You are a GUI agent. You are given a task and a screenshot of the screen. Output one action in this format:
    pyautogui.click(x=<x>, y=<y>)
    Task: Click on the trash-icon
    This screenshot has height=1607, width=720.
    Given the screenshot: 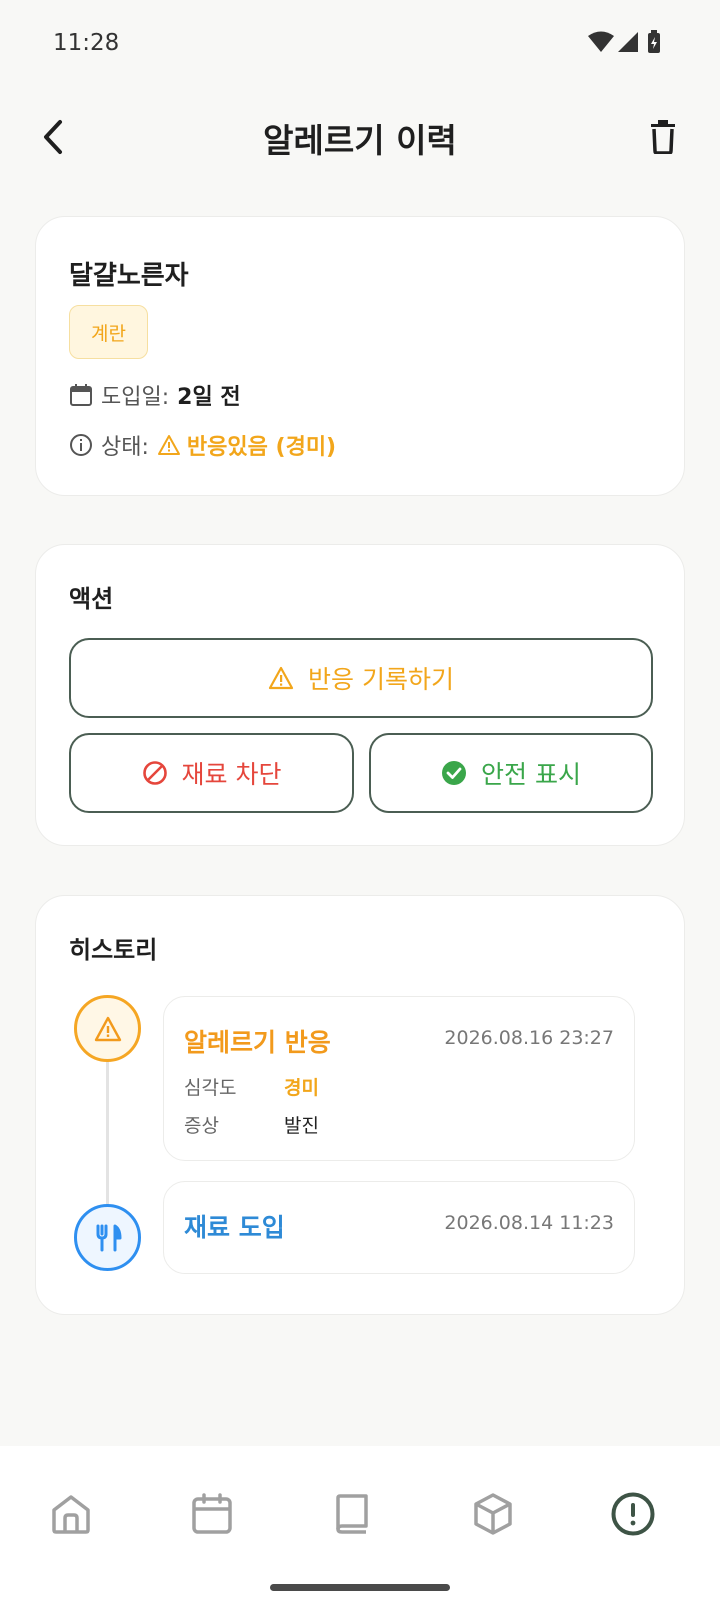 What is the action you would take?
    pyautogui.click(x=663, y=137)
    